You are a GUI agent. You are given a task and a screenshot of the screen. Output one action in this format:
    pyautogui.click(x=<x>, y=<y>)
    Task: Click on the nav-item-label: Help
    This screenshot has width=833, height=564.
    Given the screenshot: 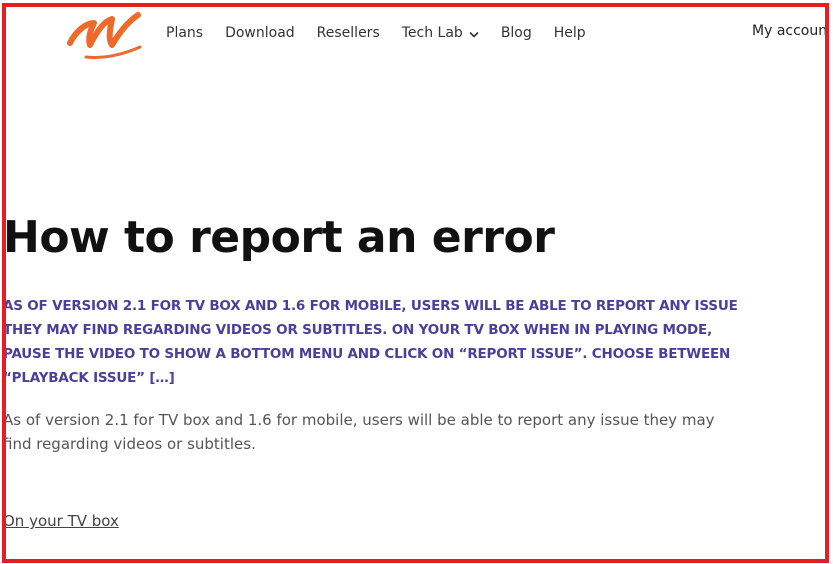 What is the action you would take?
    pyautogui.click(x=569, y=33)
    